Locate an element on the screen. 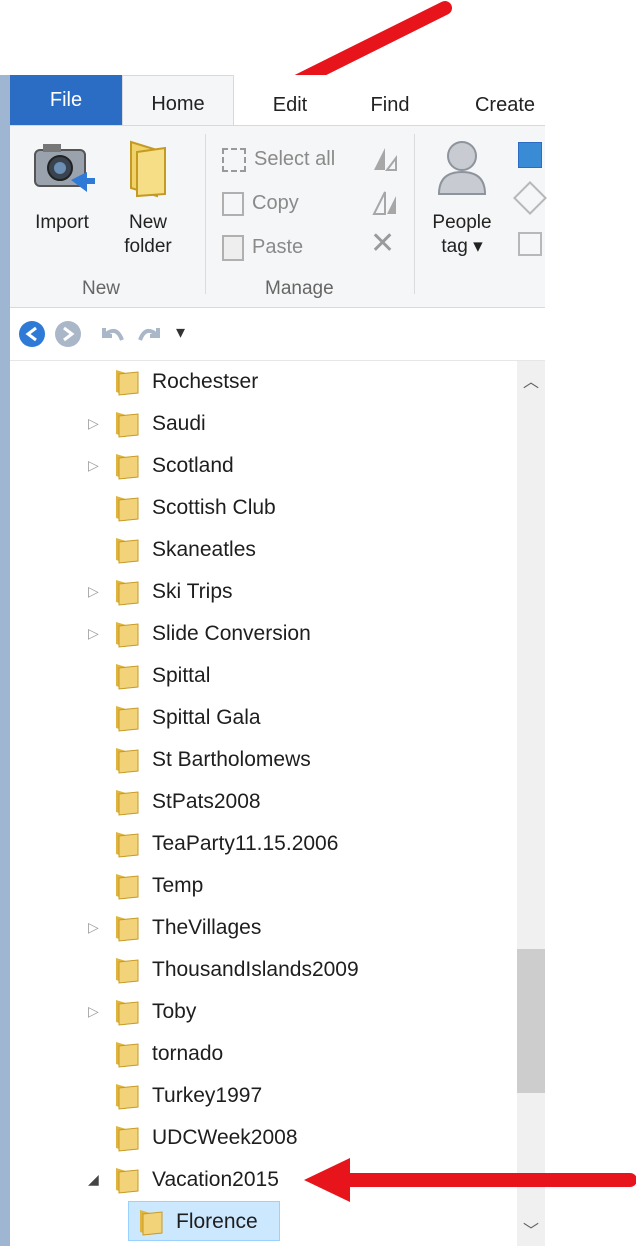 This screenshot has width=636, height=1246. tree-item: Temp is located at coordinates (263, 886).